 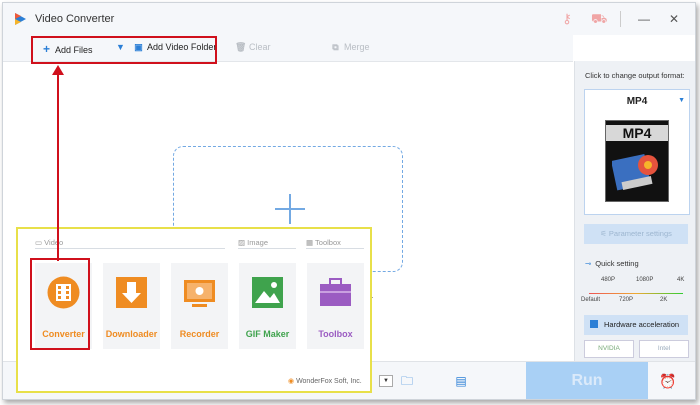 What do you see at coordinates (243, 242) in the screenshot?
I see `image-section-icon: ▨` at bounding box center [243, 242].